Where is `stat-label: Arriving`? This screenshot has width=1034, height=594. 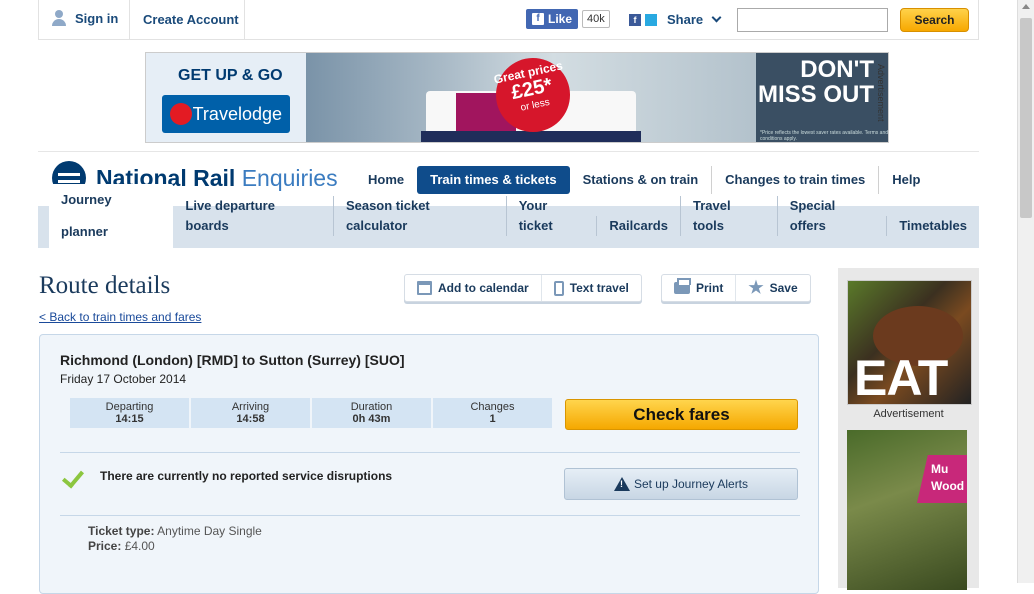
stat-label: Arriving is located at coordinates (250, 407).